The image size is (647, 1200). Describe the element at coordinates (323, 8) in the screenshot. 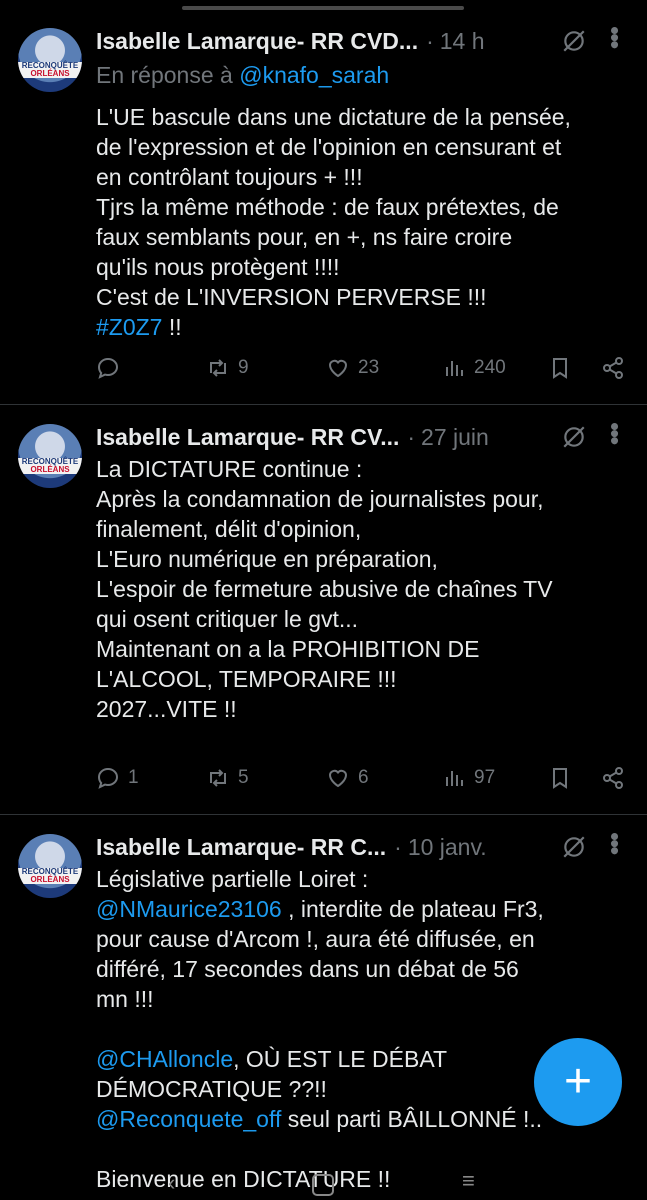

I see `top-grabber` at that location.